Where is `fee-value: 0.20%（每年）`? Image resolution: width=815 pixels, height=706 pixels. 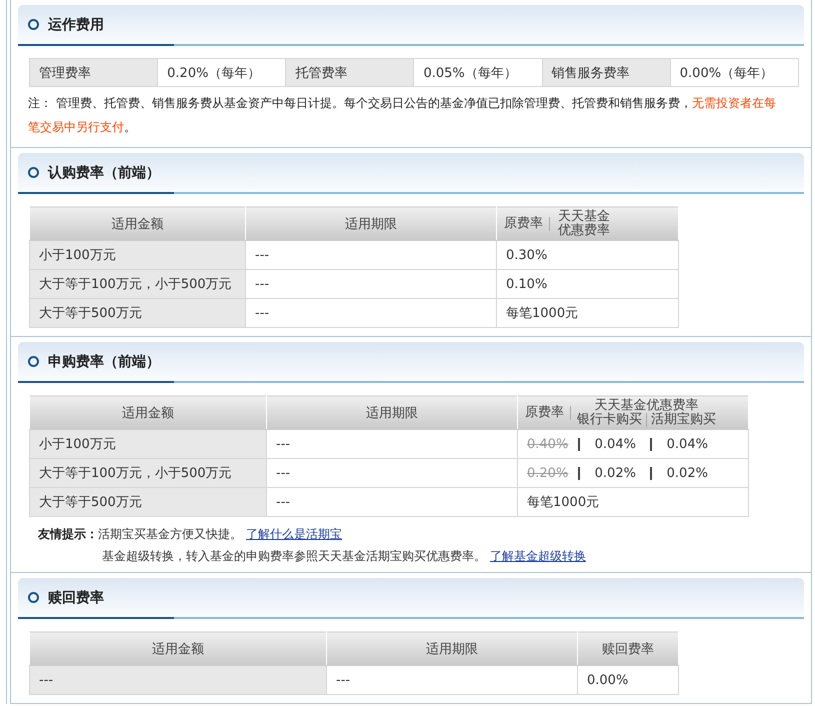 fee-value: 0.20%（每年） is located at coordinates (222, 72).